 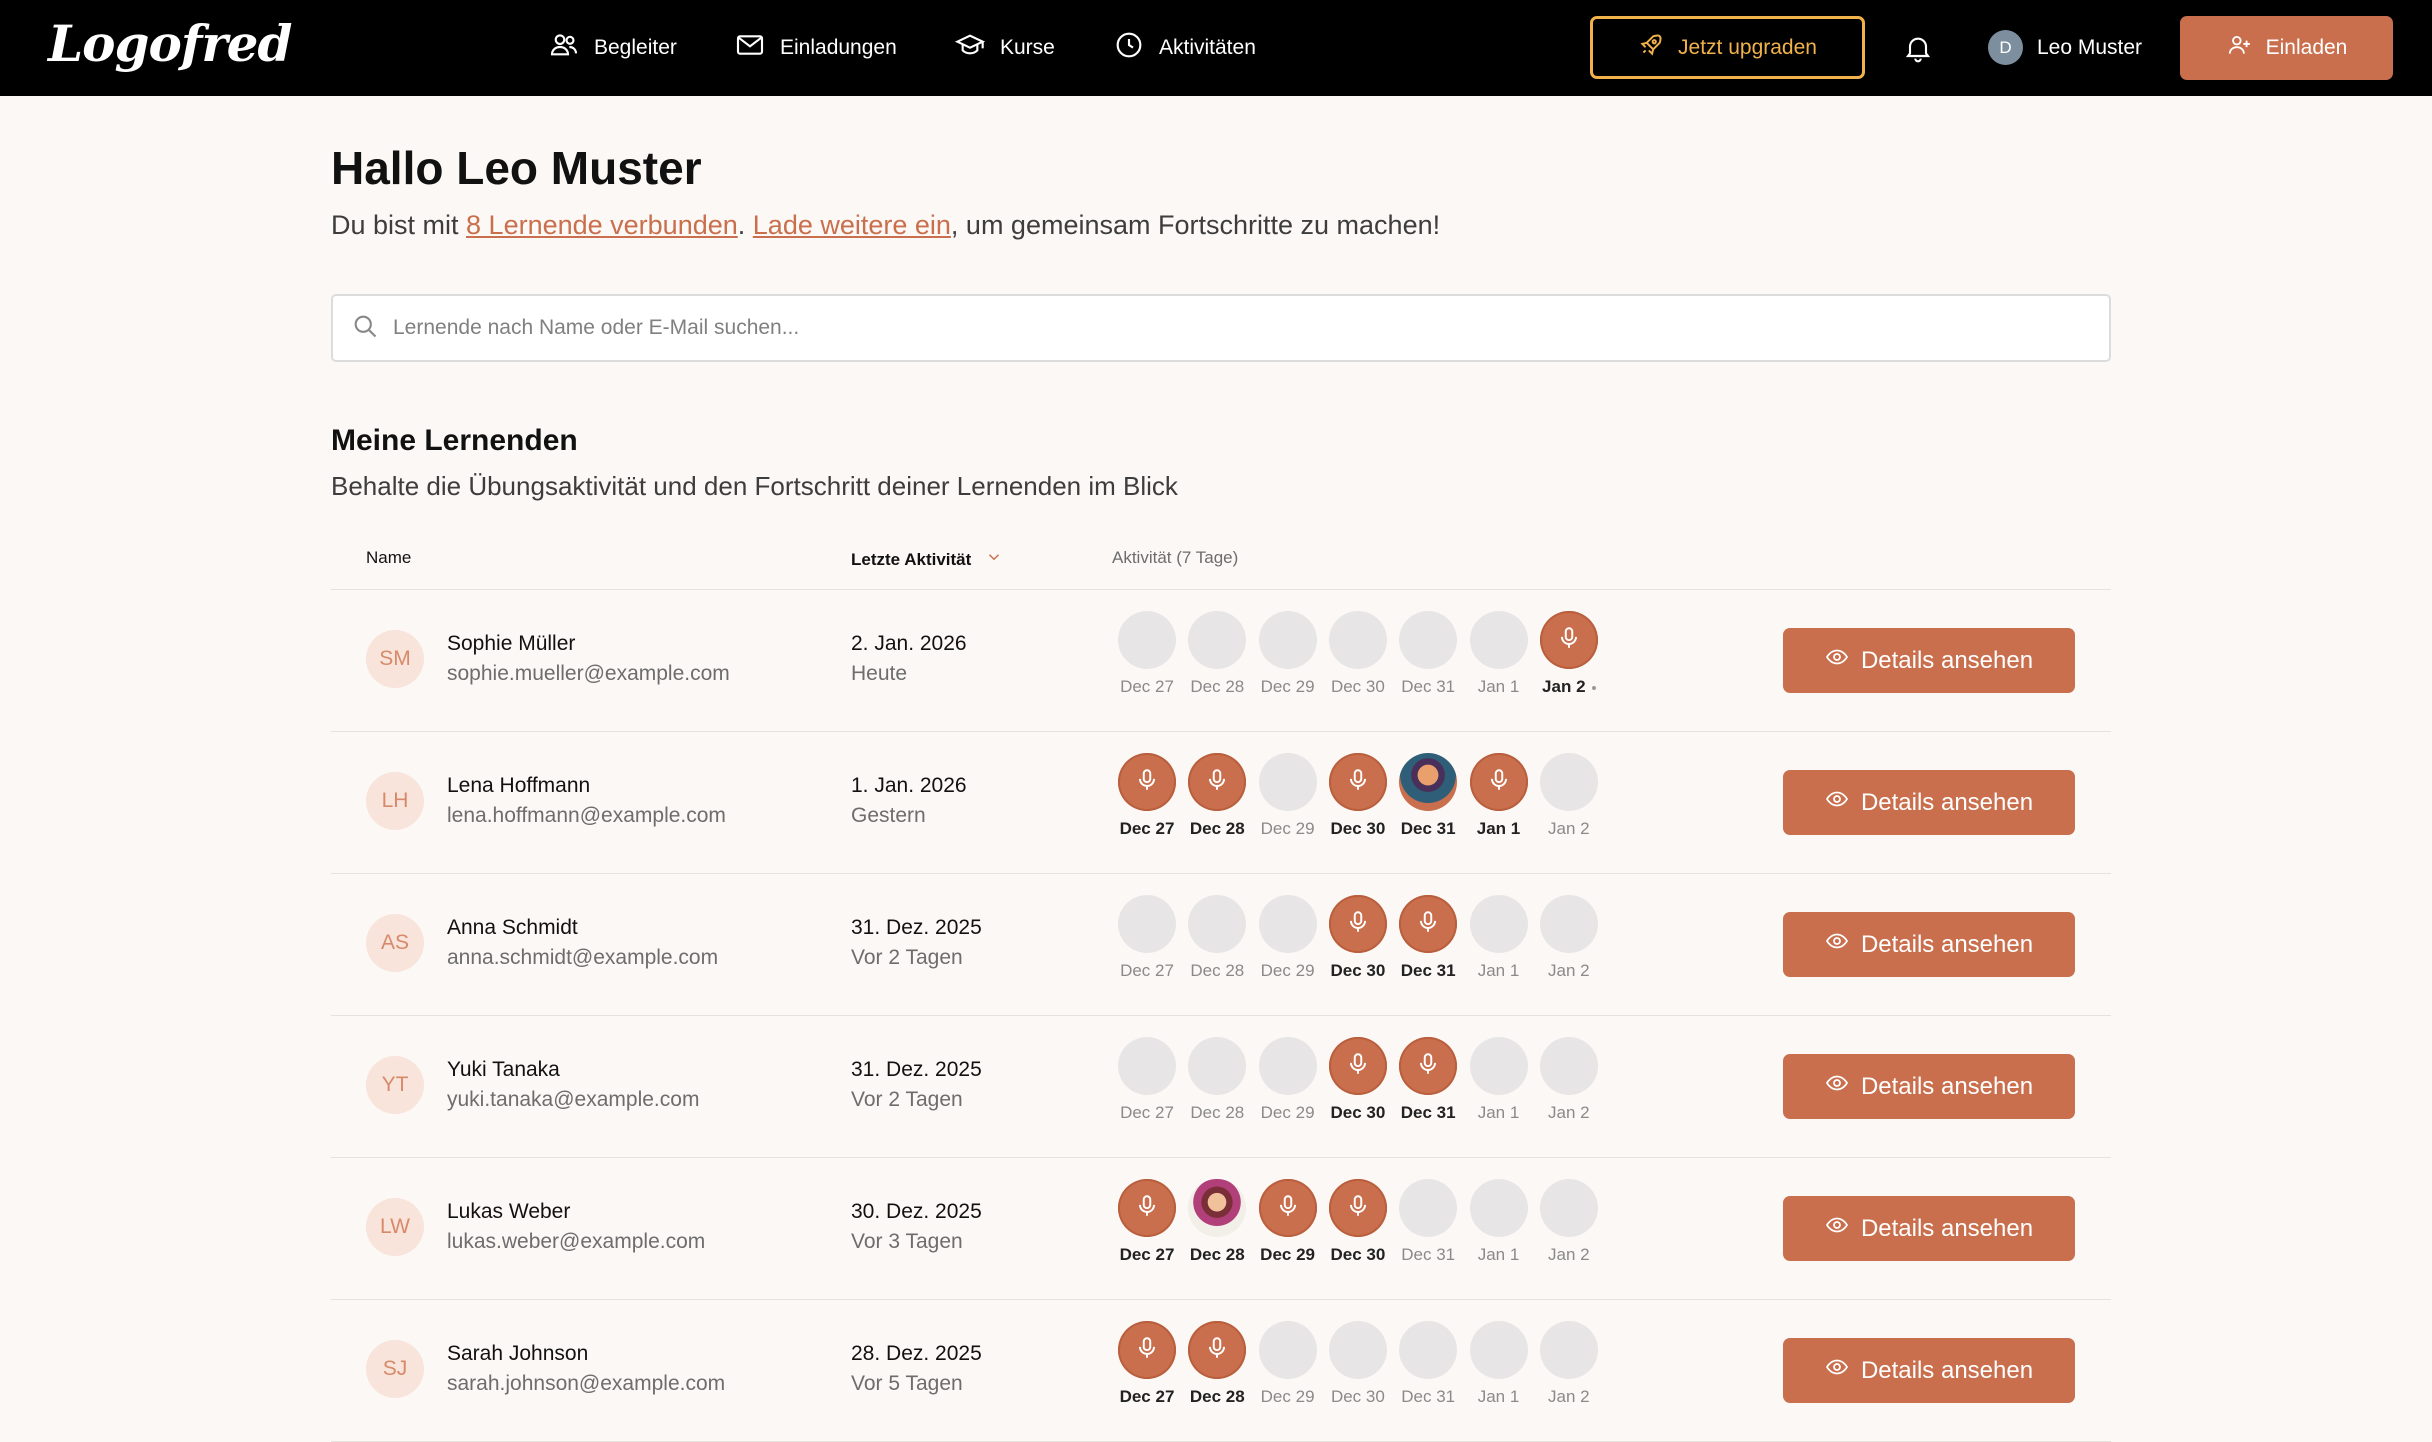 I want to click on user-plus-icon, so click(x=2239, y=48).